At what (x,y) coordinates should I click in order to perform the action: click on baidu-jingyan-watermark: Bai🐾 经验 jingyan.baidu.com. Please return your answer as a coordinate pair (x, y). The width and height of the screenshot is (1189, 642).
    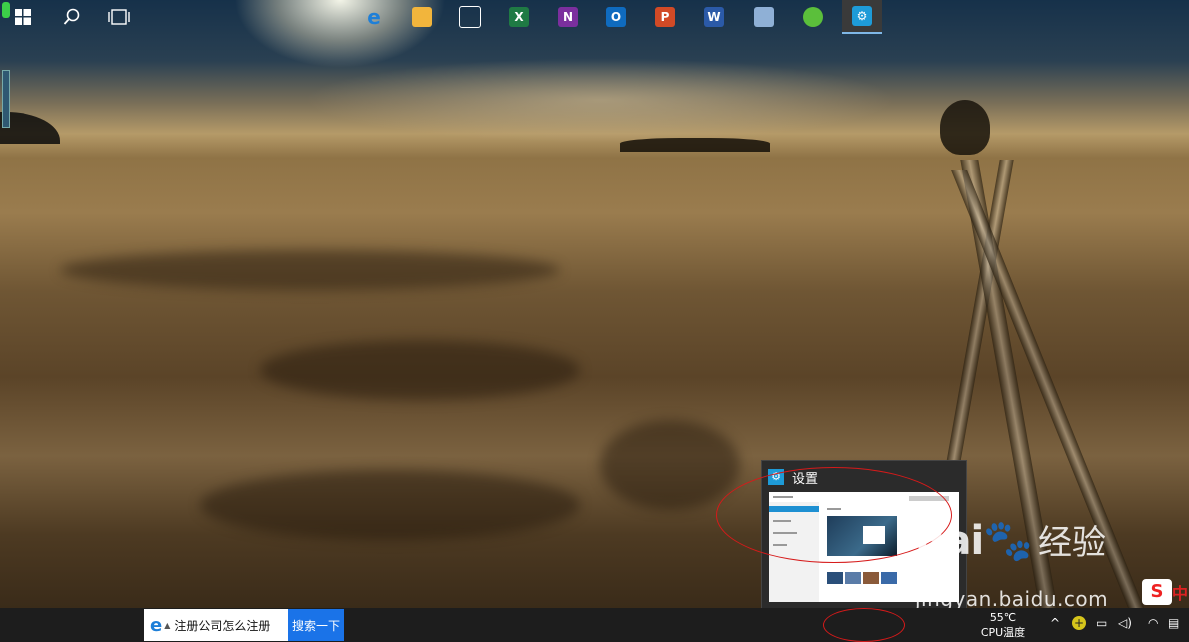
    Looking at the image, I should click on (1011, 563).